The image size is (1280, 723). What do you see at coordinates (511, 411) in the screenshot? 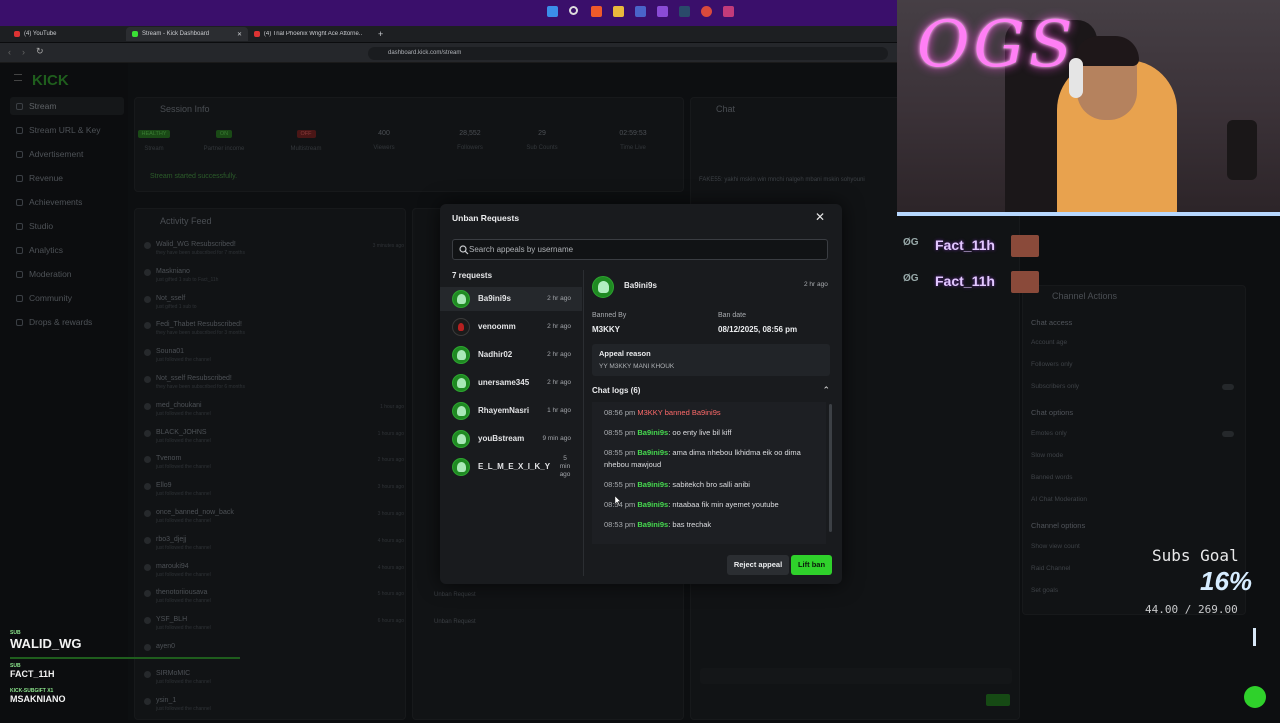
I see `request-item: RhayemNasri 1 hr ago` at bounding box center [511, 411].